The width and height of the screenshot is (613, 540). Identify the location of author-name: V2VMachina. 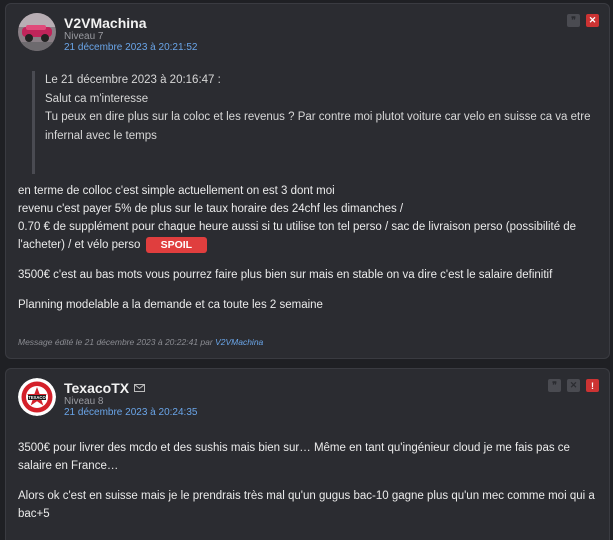
(105, 23).